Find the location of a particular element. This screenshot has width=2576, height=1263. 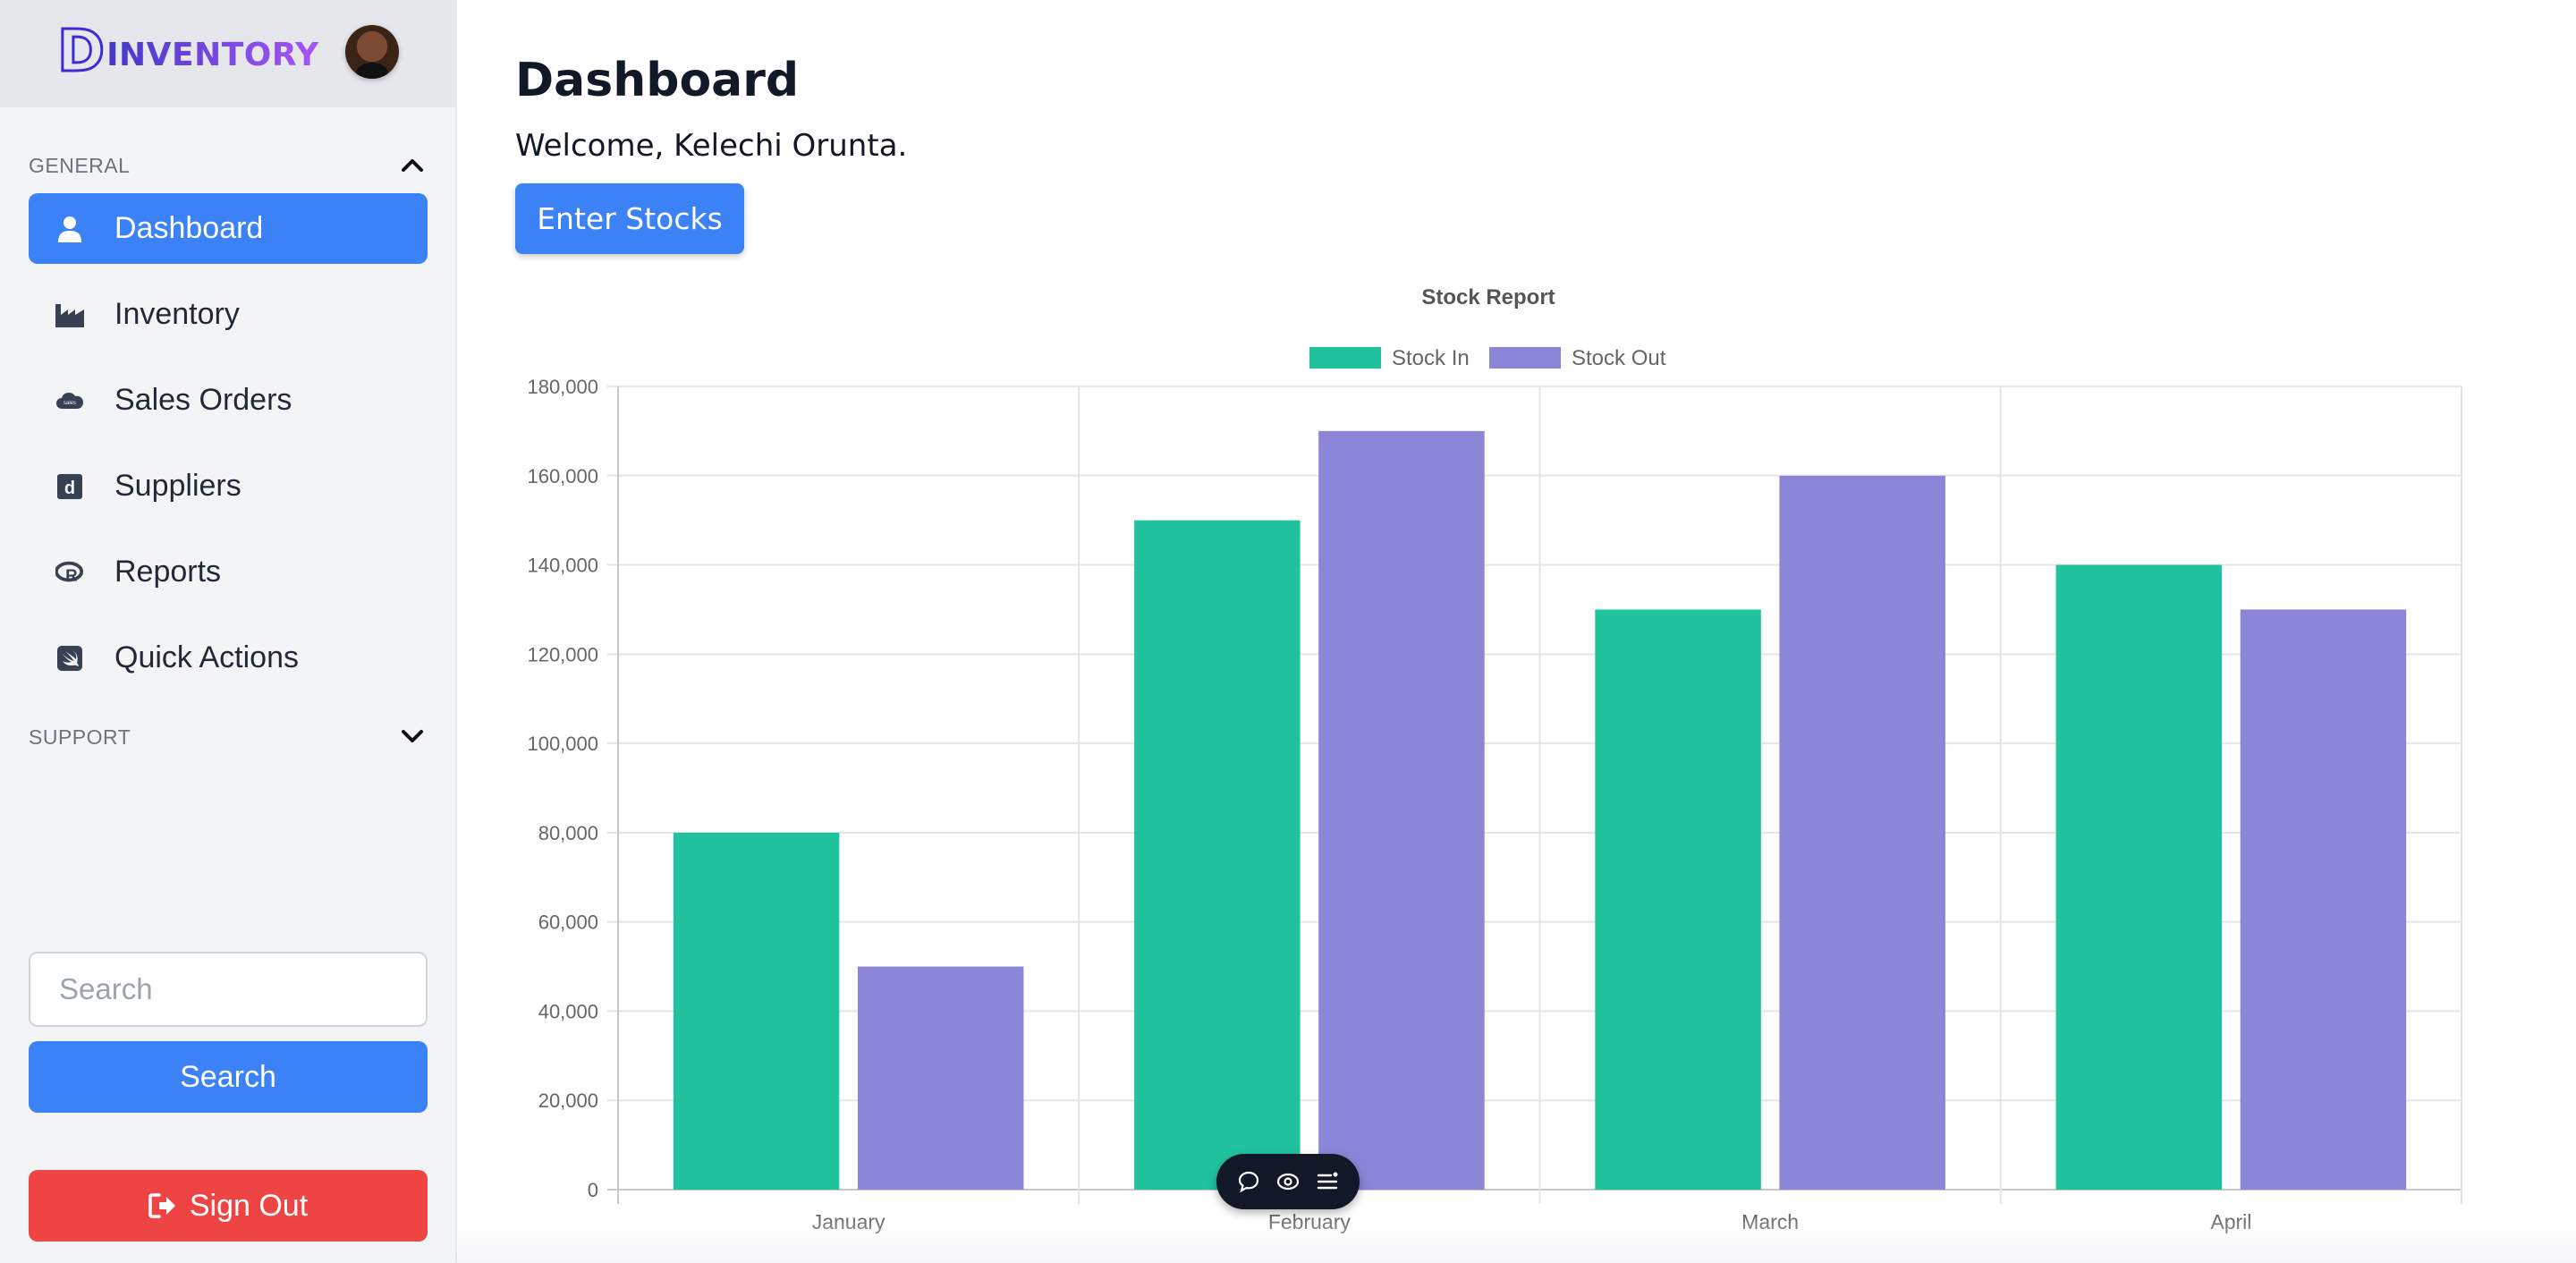

sidebar-item-dashboard: Dashboard is located at coordinates (228, 228).